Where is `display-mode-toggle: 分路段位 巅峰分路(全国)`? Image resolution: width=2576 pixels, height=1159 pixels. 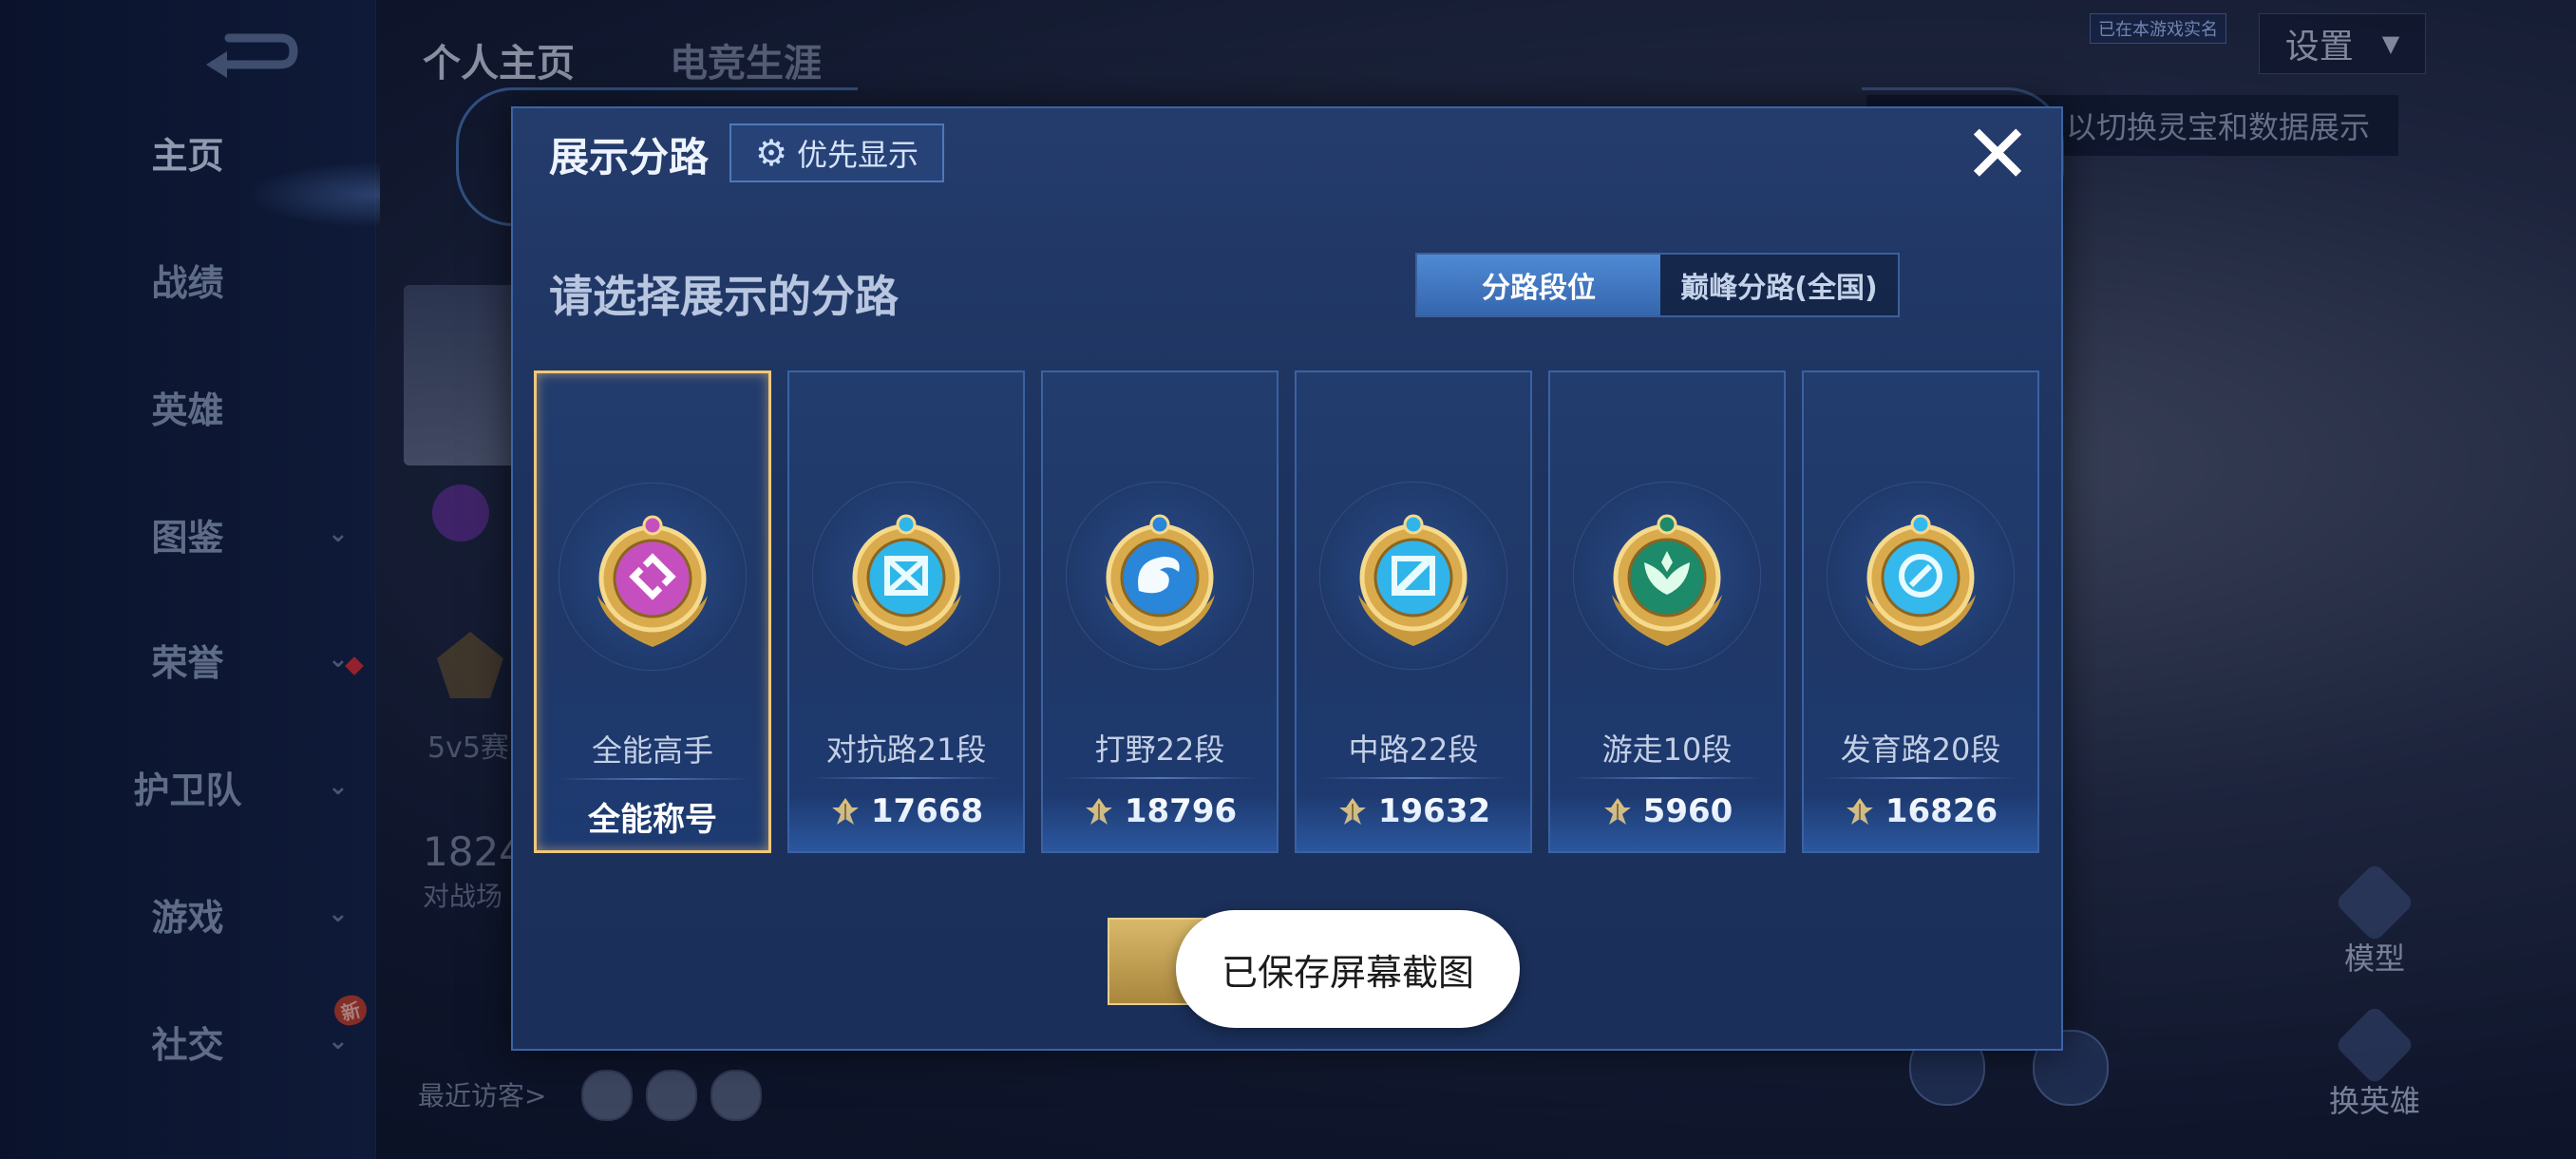 display-mode-toggle: 分路段位 巅峰分路(全国) is located at coordinates (1657, 285).